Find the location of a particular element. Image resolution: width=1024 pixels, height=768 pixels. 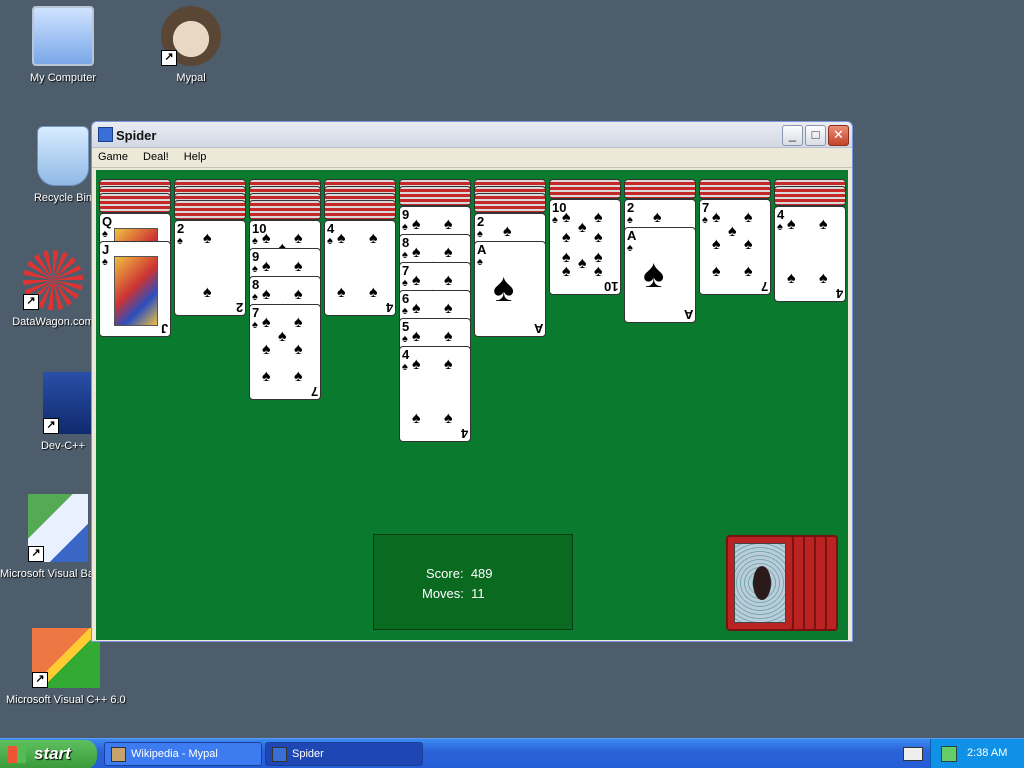

card-rank: 5 is located at coordinates (406, 326).